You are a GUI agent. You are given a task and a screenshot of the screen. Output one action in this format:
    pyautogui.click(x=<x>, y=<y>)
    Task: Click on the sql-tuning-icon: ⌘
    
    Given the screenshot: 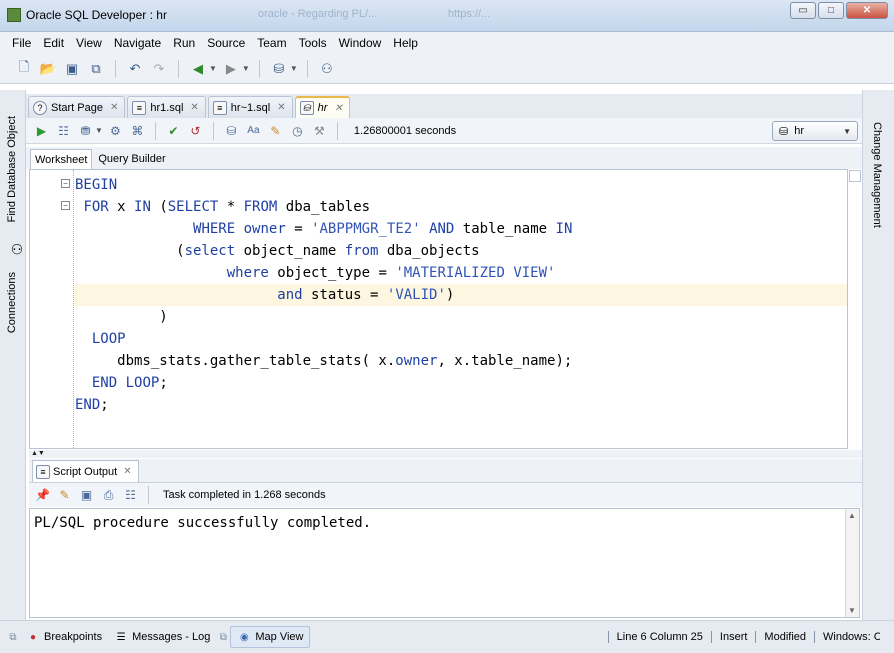 What is the action you would take?
    pyautogui.click(x=137, y=130)
    